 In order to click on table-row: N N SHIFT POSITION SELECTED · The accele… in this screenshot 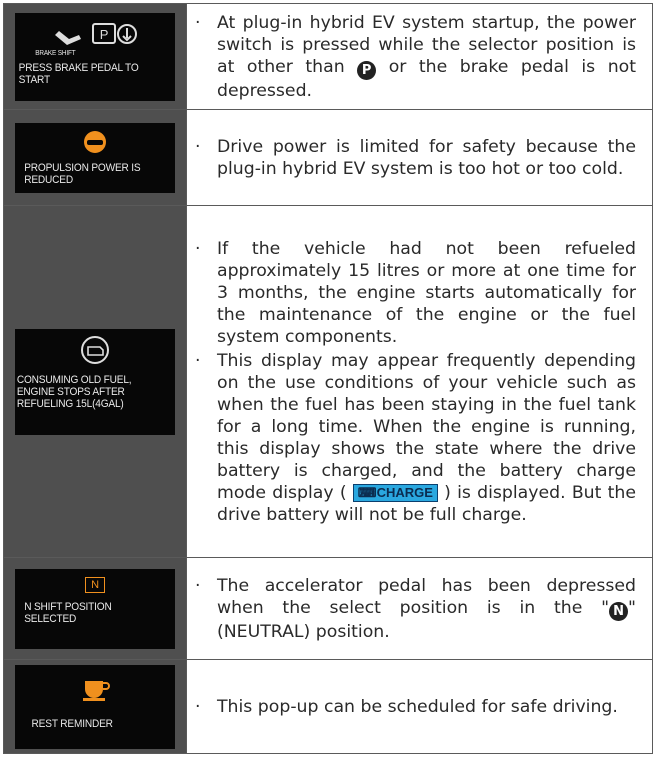, I will do `click(328, 608)`.